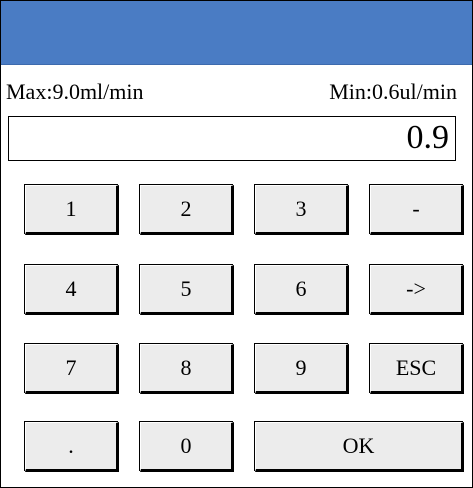 Image resolution: width=473 pixels, height=488 pixels. Describe the element at coordinates (72, 447) in the screenshot. I see `decimal-point-button: .` at that location.